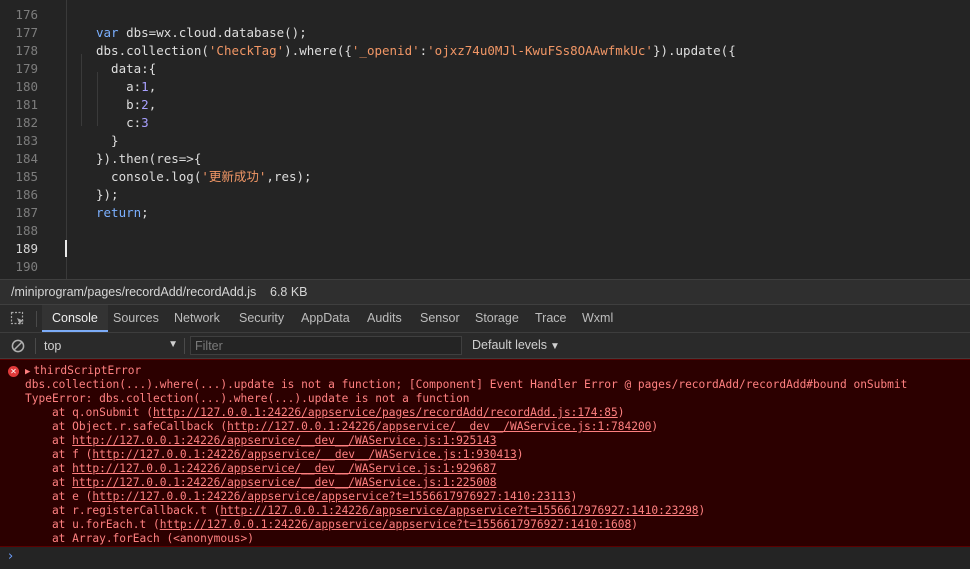  I want to click on code-text: c:3, so click(122, 123).